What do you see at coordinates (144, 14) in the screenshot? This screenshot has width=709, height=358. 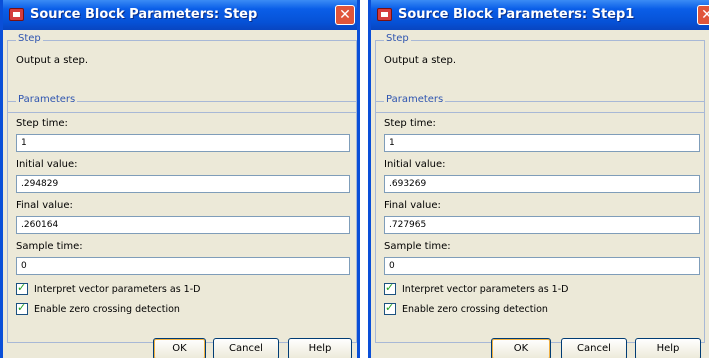 I see `dialog-title: Source Block Parameters: Step` at bounding box center [144, 14].